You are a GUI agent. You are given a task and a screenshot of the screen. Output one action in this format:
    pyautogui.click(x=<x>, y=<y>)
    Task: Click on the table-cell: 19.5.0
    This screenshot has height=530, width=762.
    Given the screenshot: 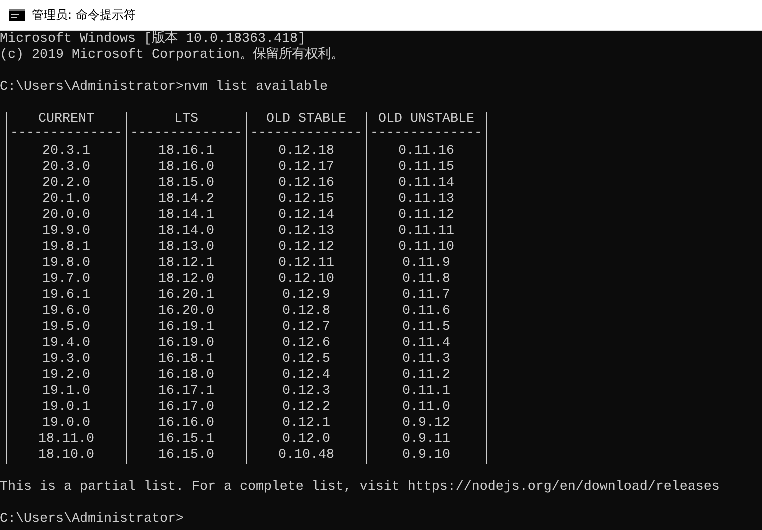 What is the action you would take?
    pyautogui.click(x=66, y=328)
    